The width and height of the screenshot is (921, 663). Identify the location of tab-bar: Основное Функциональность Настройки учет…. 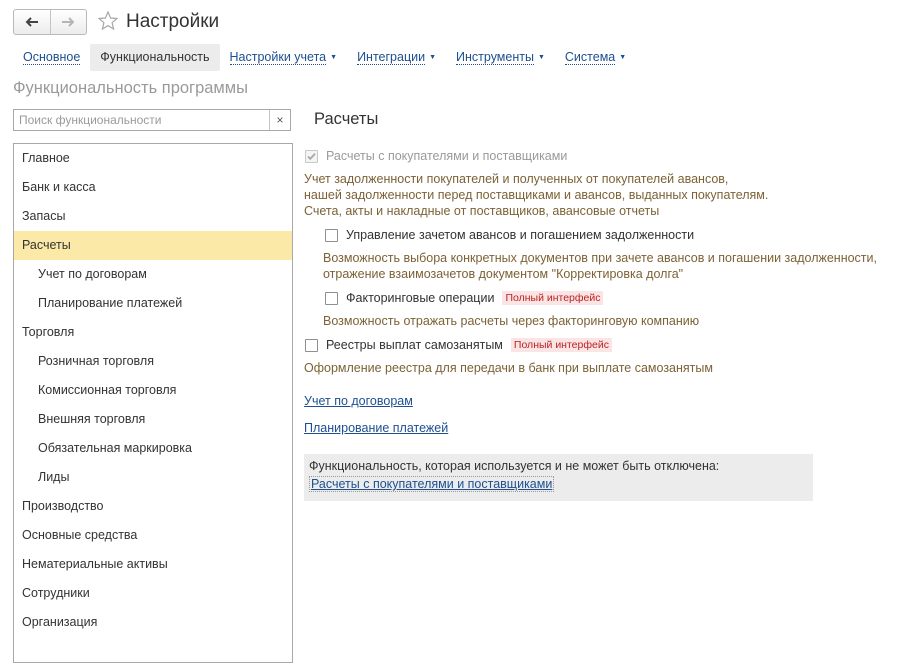
(324, 57).